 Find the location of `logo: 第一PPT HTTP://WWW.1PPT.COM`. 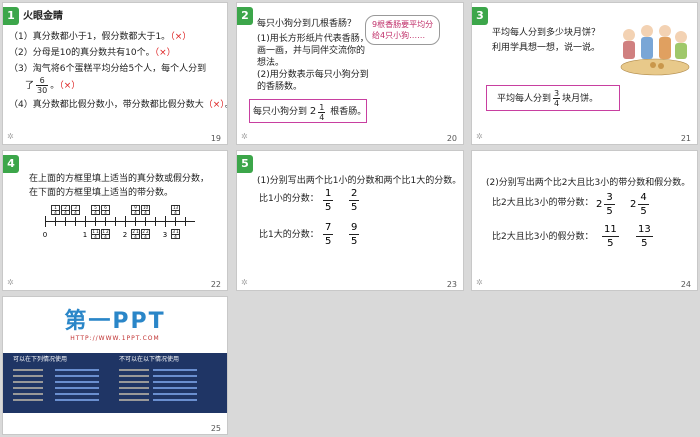

logo: 第一PPT HTTP://WWW.1PPT.COM is located at coordinates (115, 326).